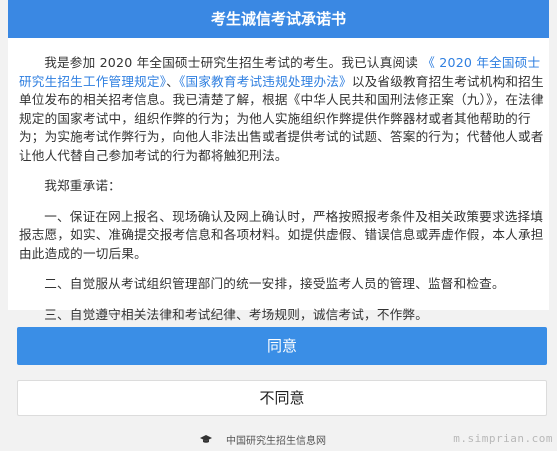 The width and height of the screenshot is (557, 451). What do you see at coordinates (503, 438) in the screenshot?
I see `watermark: m.simprian.com` at bounding box center [503, 438].